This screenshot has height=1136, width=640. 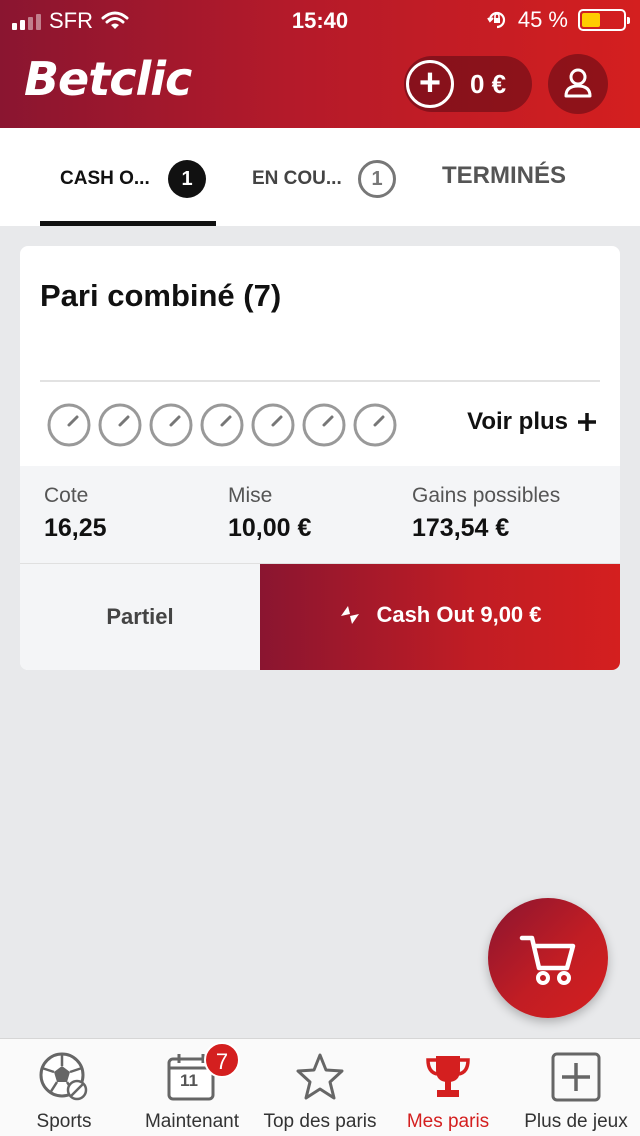 What do you see at coordinates (270, 528) in the screenshot?
I see `stat-value: 10,00 €` at bounding box center [270, 528].